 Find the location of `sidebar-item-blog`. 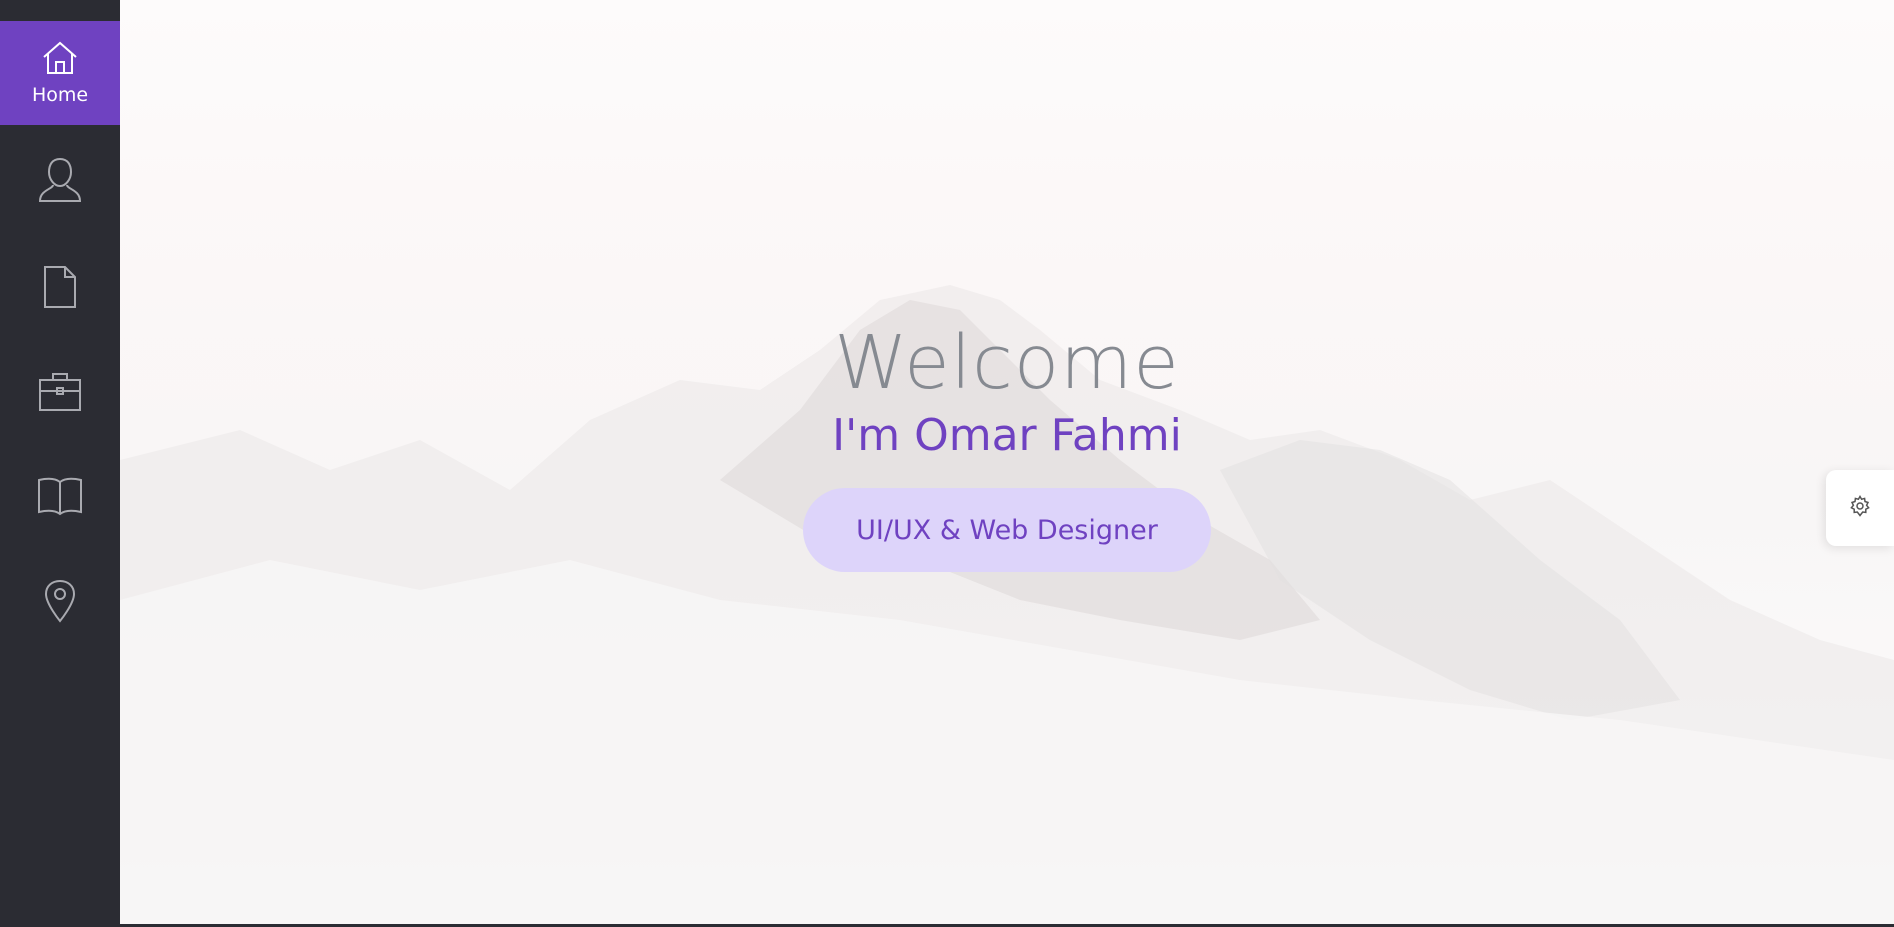

sidebar-item-blog is located at coordinates (60, 496).